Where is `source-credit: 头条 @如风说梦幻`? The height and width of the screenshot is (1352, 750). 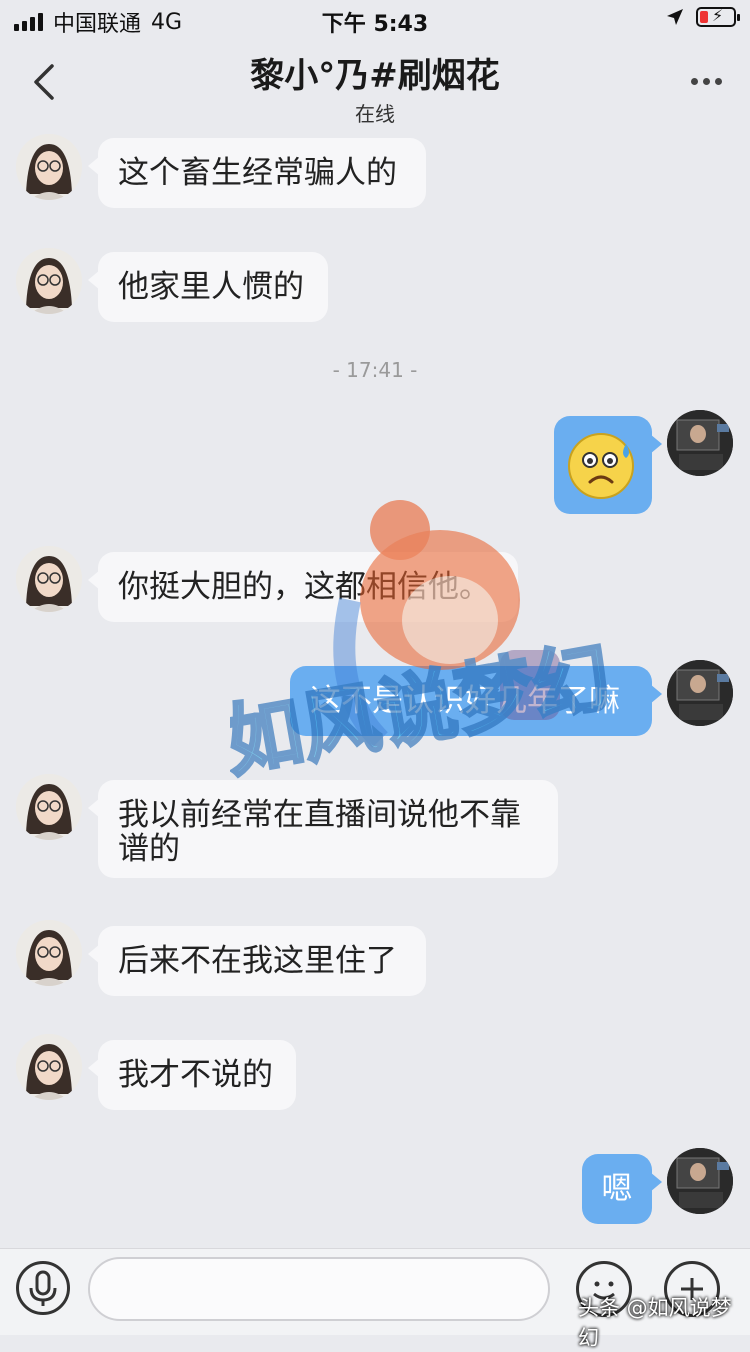
source-credit: 头条 @如风说梦幻 is located at coordinates (655, 1323).